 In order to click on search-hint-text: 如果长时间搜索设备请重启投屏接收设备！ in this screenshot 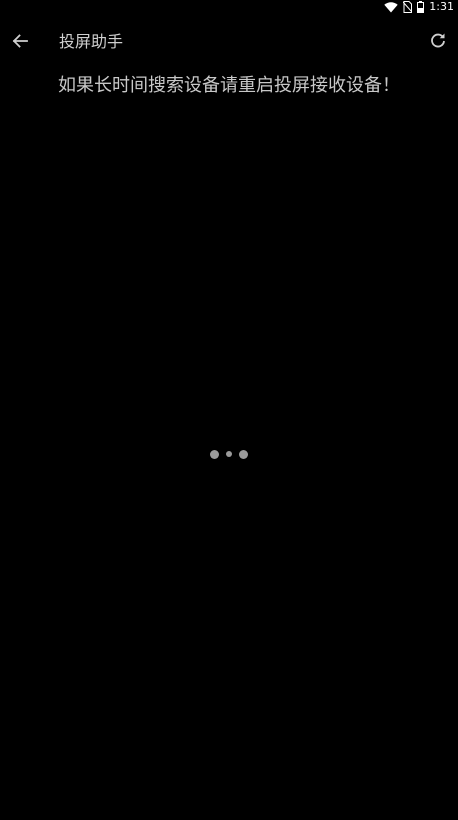, I will do `click(229, 85)`.